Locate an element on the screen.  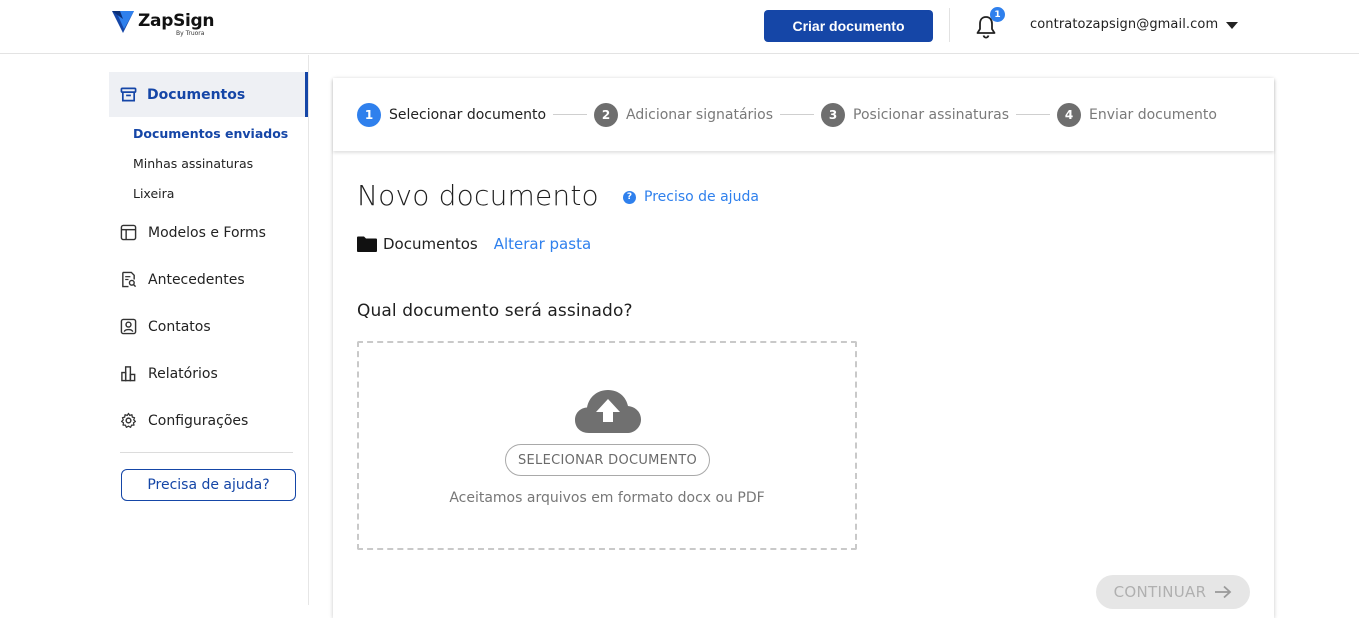
sidebar-item-contatos: Contatos is located at coordinates (165, 326).